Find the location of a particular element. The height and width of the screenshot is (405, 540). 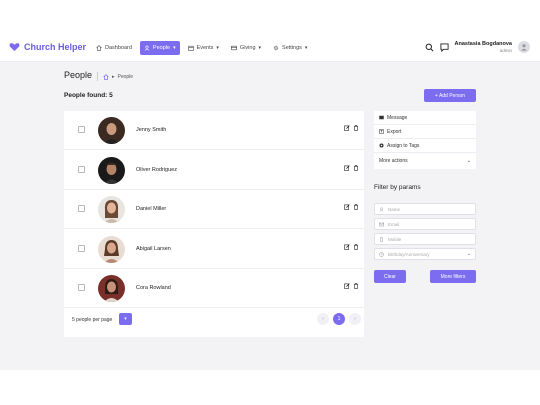

person-name: Daniel Miller is located at coordinates (151, 209).